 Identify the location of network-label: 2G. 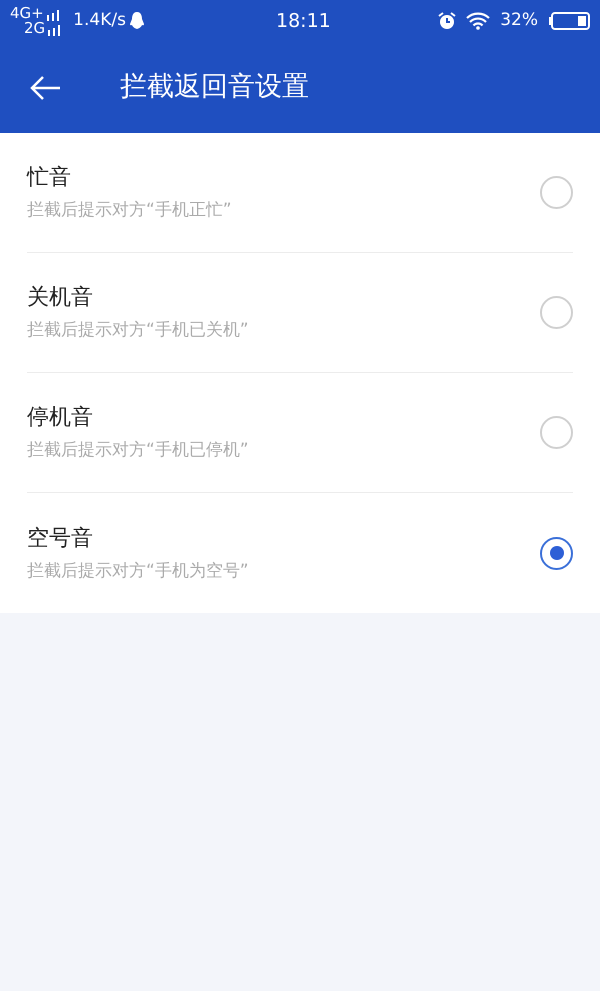
(35, 28).